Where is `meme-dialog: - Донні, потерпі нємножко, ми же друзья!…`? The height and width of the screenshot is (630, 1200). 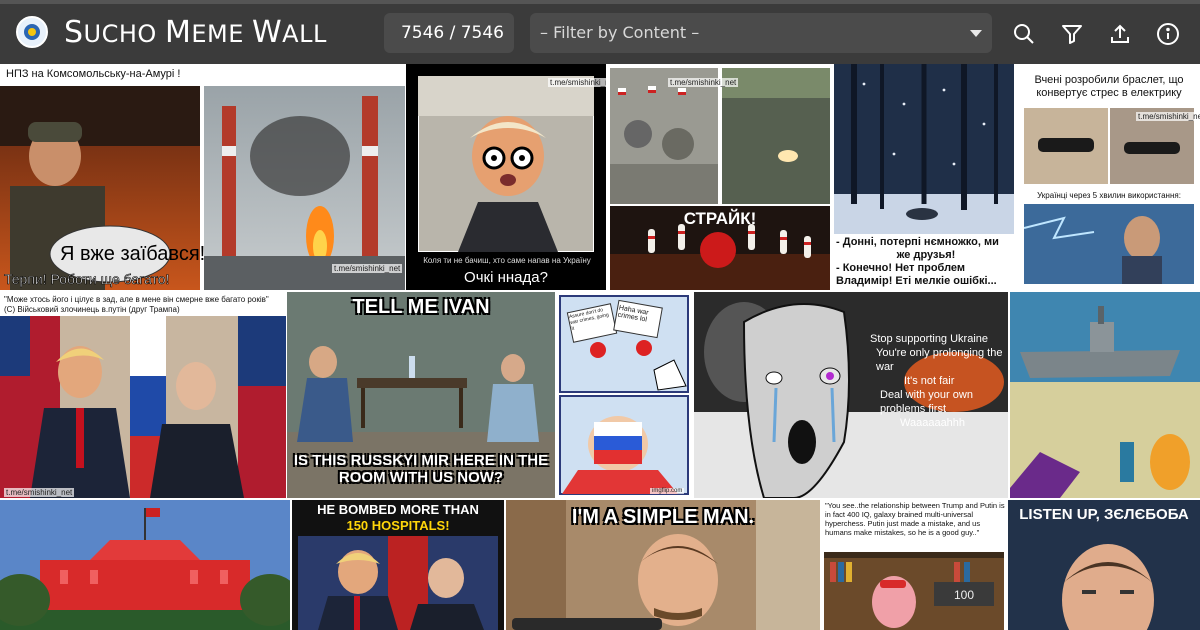 meme-dialog: - Донні, потерпі нємножко, ми же друзья!… is located at coordinates (917, 261).